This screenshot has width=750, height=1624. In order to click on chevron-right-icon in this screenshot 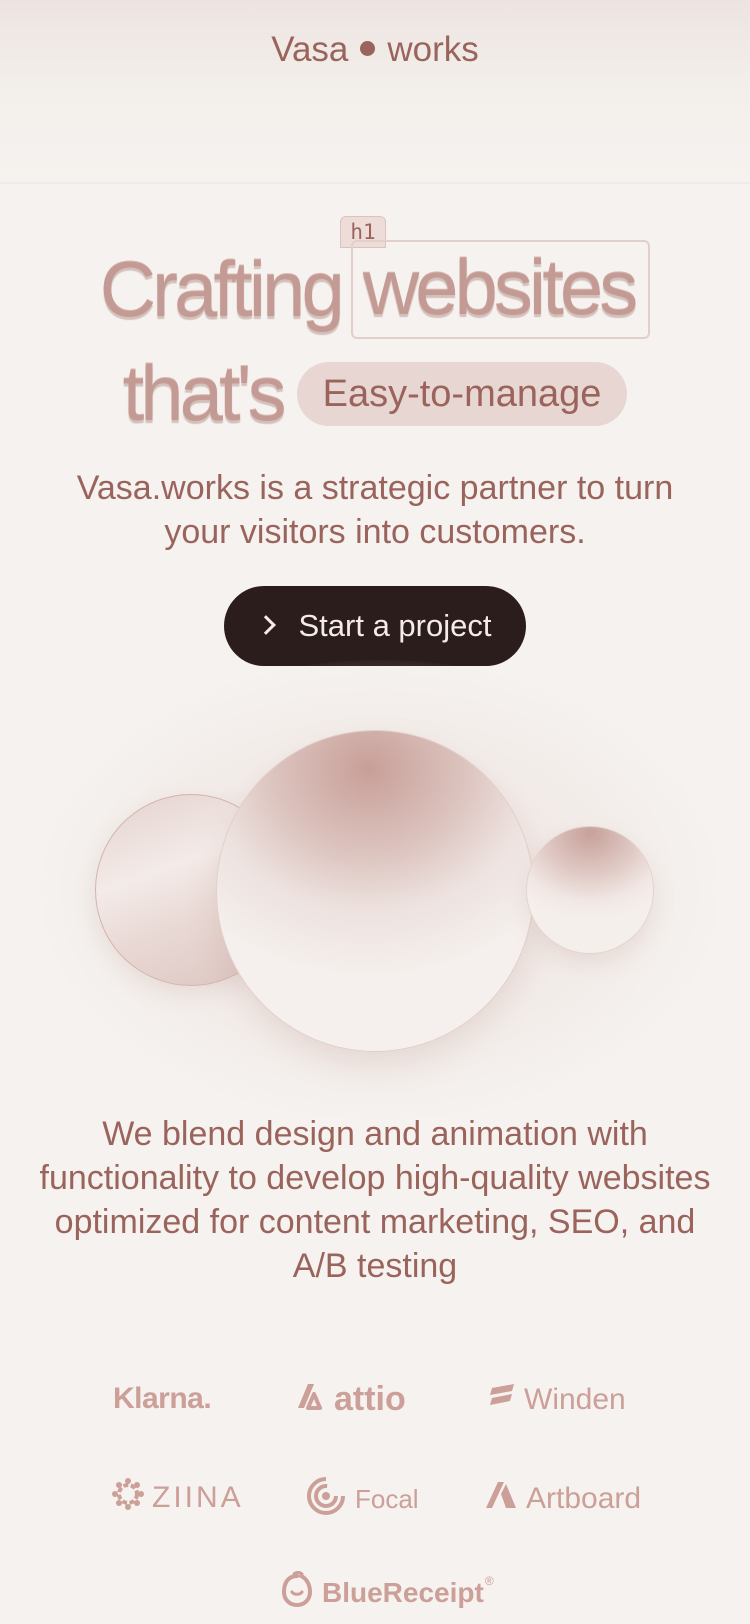, I will do `click(265, 625)`.